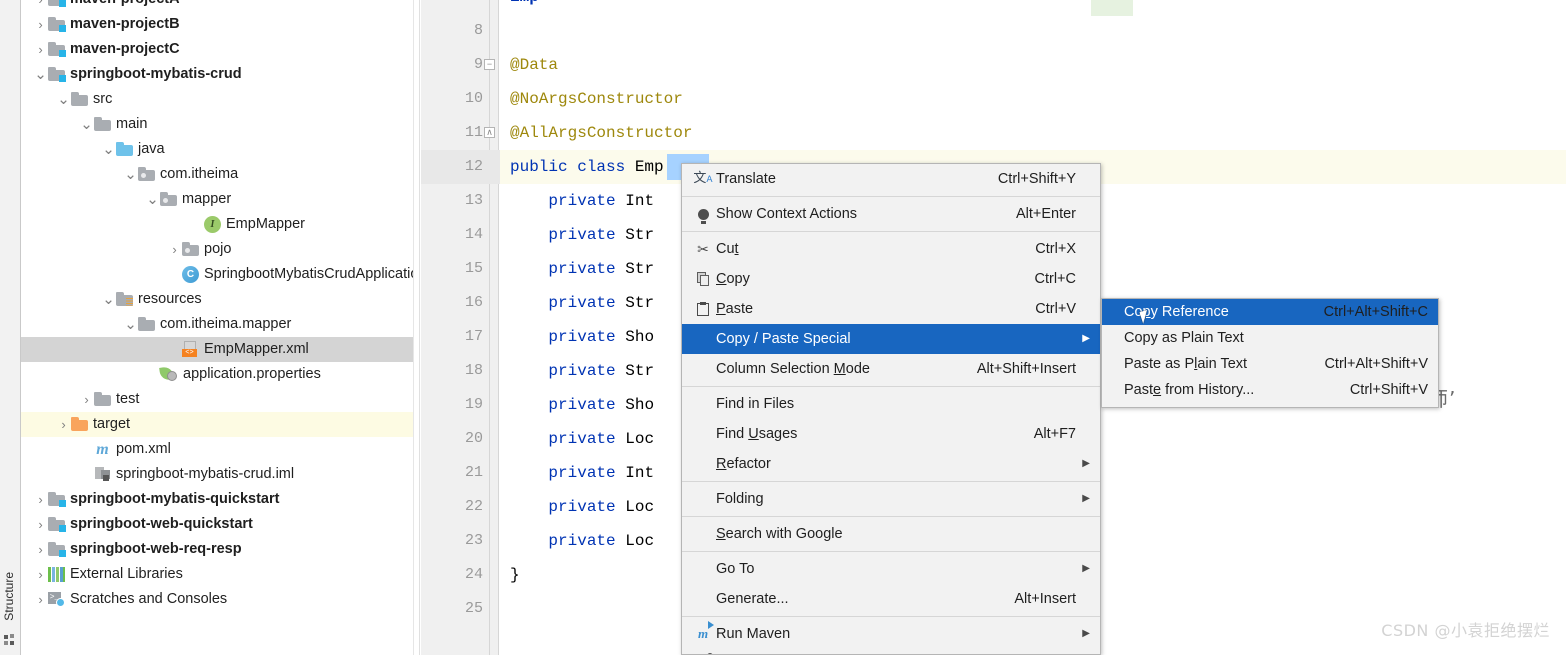  I want to click on menu-item-search-with-google: Search with Google, so click(891, 534).